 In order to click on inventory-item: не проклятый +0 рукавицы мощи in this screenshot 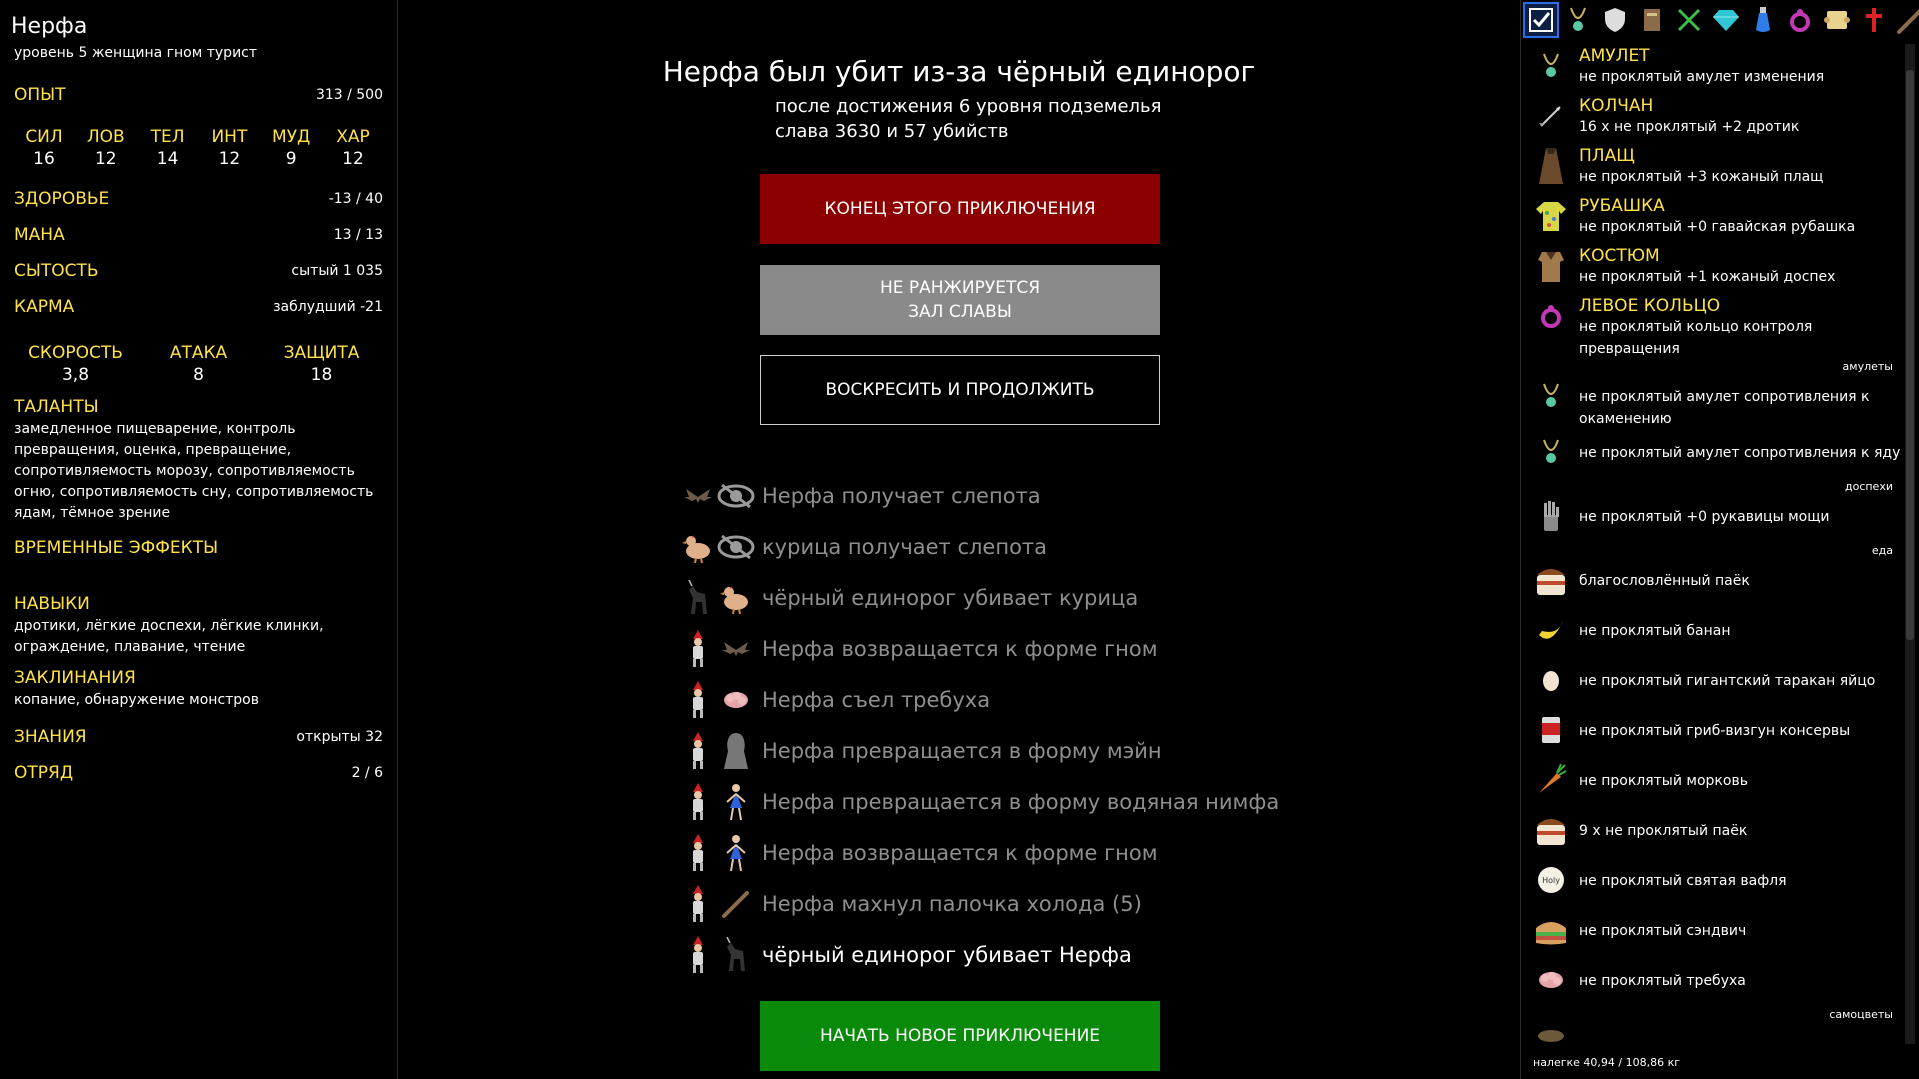, I will do `click(1716, 519)`.